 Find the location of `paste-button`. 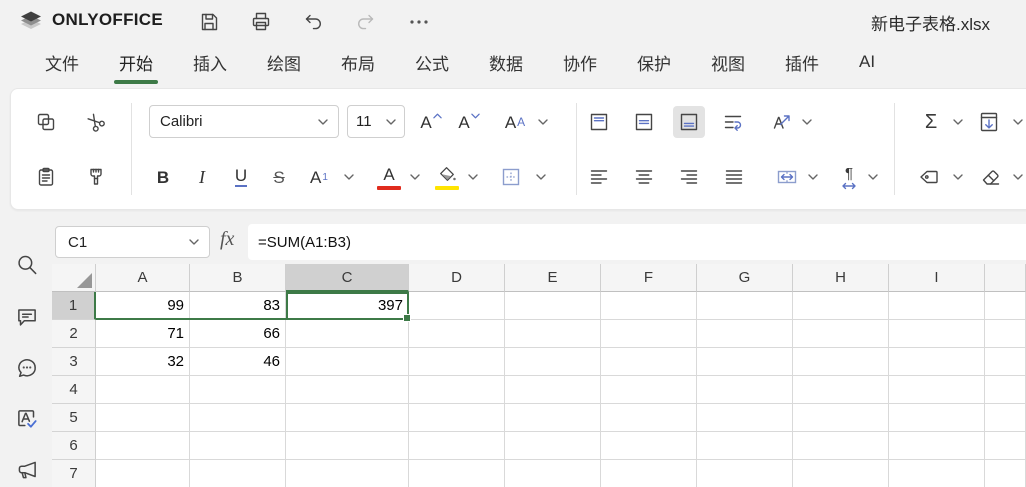

paste-button is located at coordinates (46, 177).